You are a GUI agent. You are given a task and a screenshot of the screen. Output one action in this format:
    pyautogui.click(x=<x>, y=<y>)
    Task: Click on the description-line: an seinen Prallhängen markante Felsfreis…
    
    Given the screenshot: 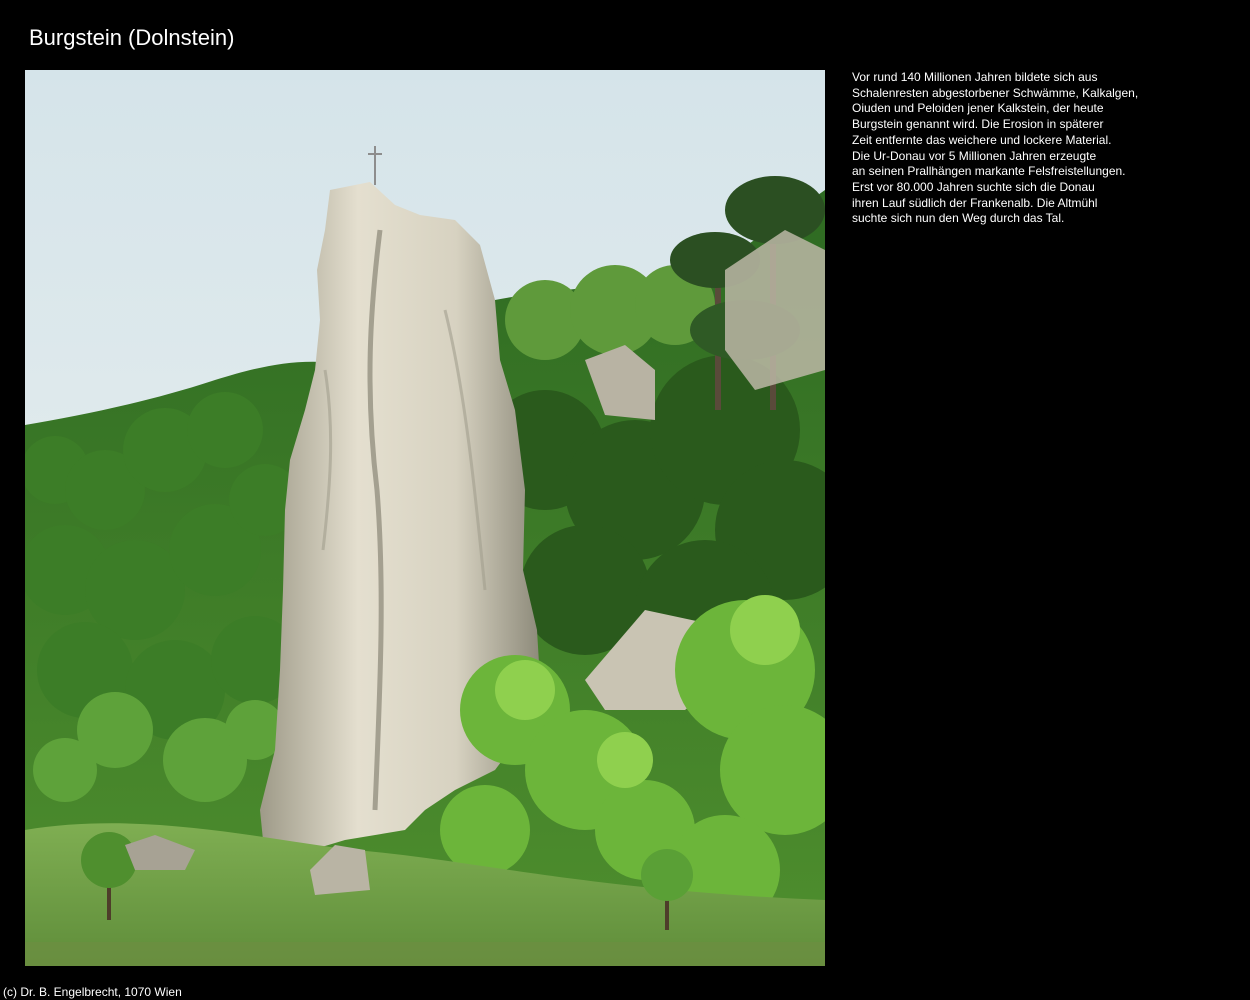 What is the action you would take?
    pyautogui.click(x=989, y=171)
    